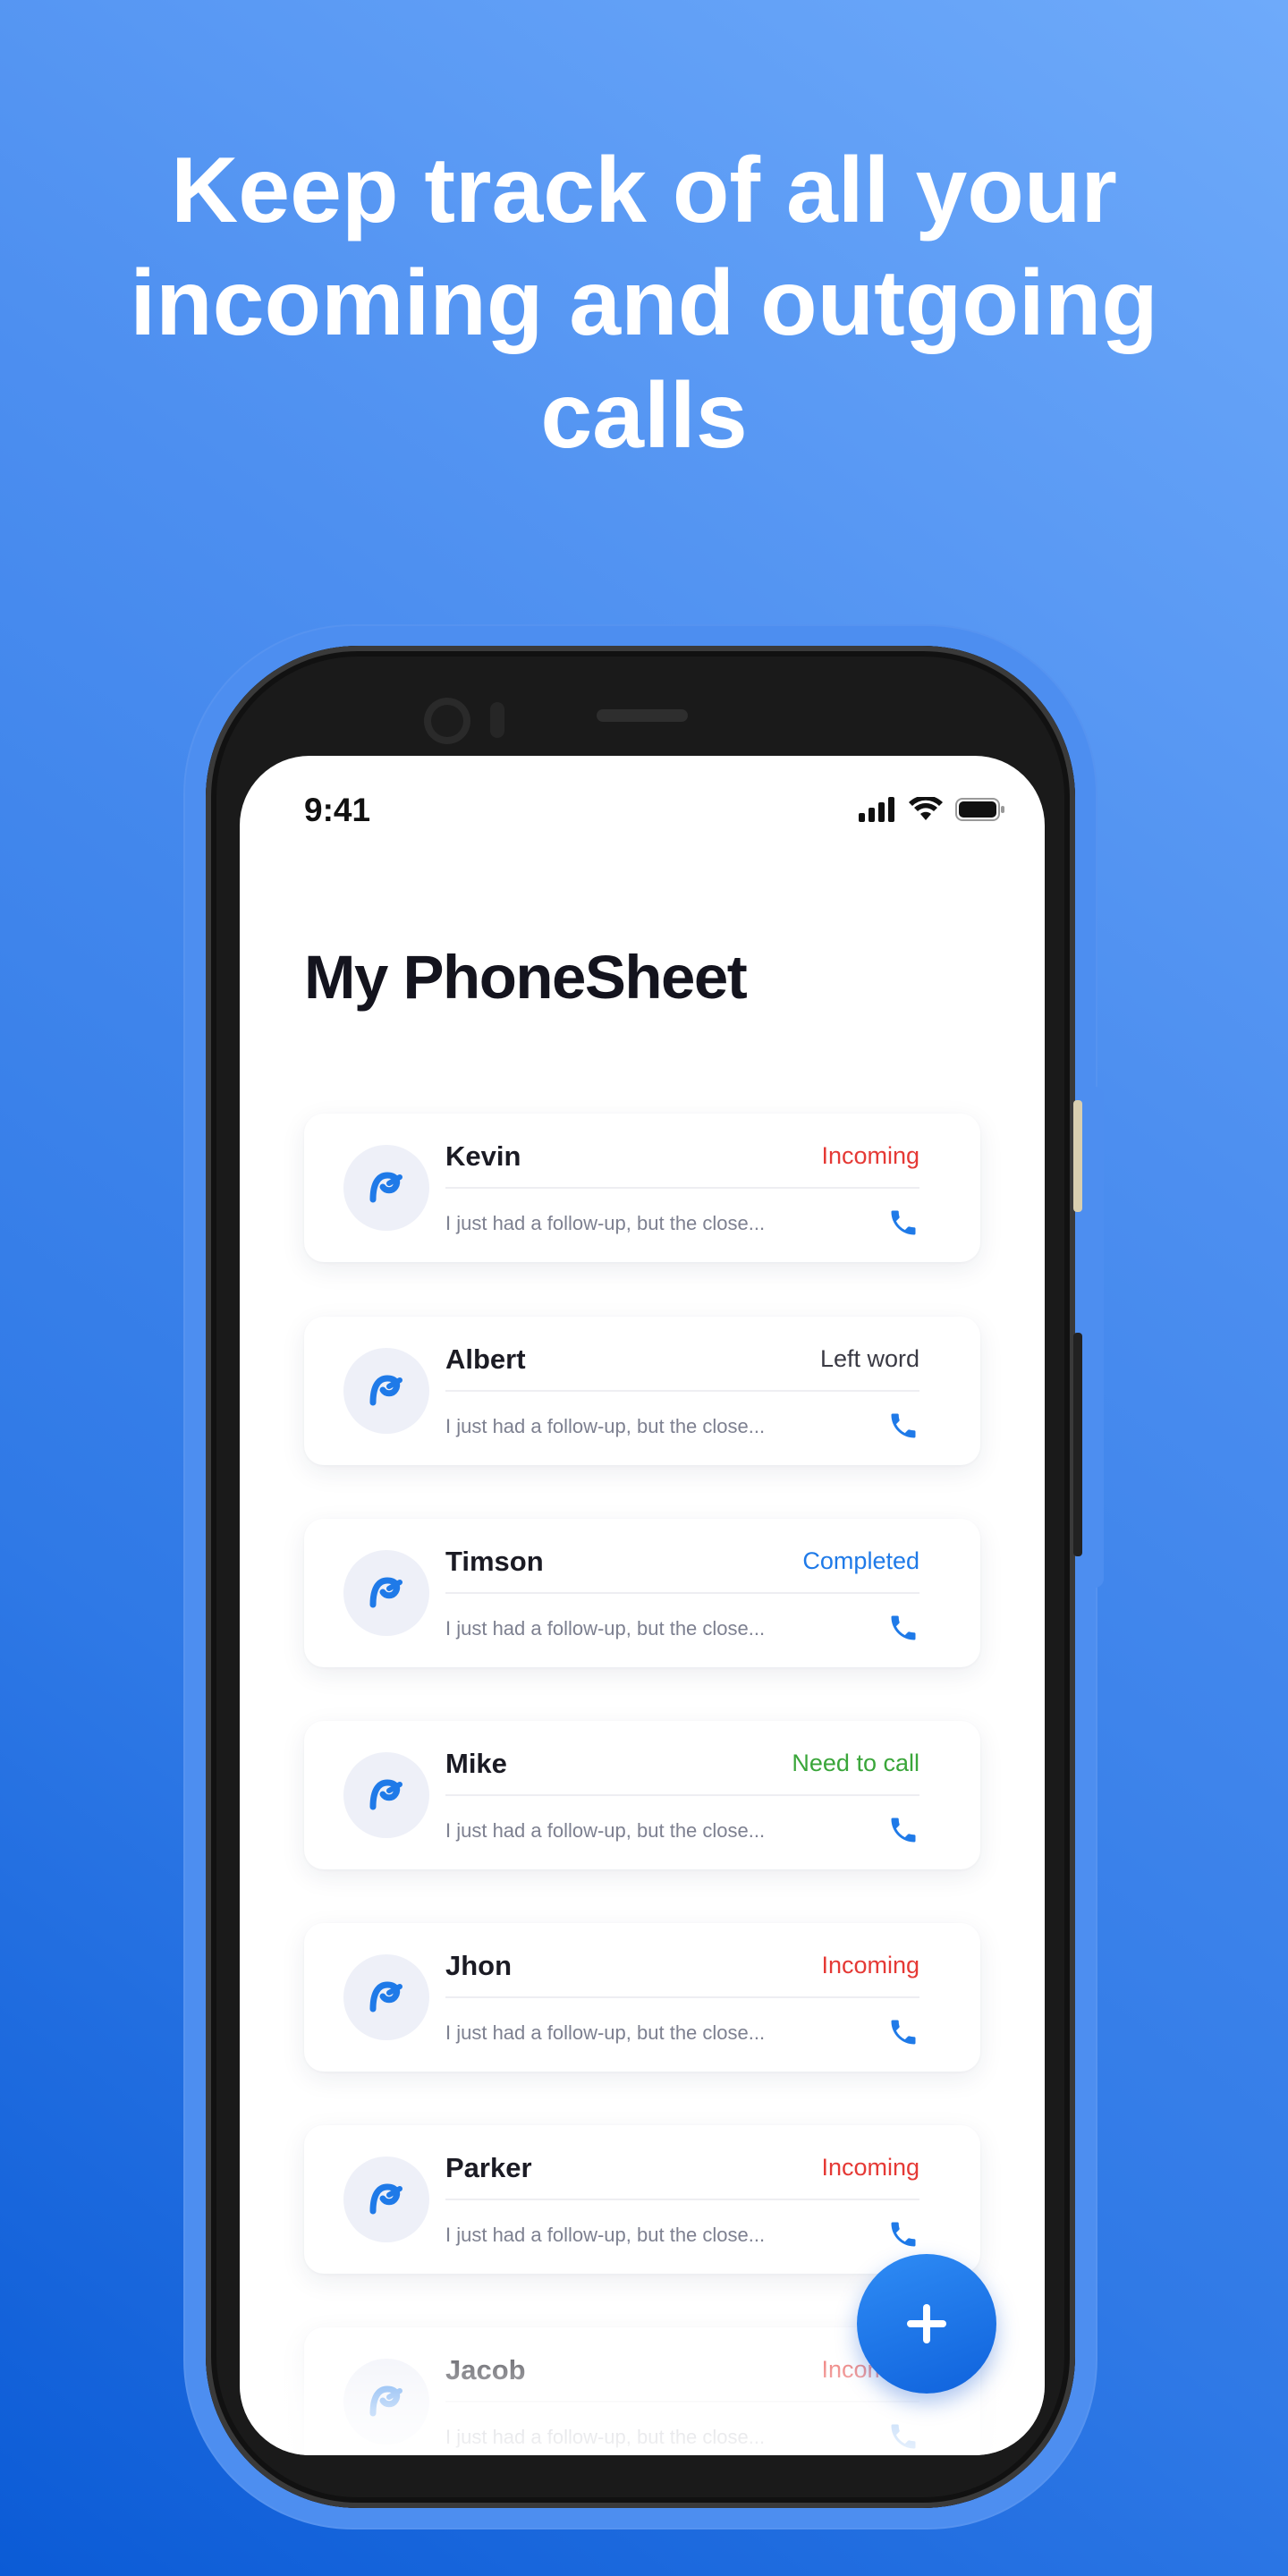 Image resolution: width=1288 pixels, height=2576 pixels. What do you see at coordinates (926, 808) in the screenshot?
I see `wifi-icon` at bounding box center [926, 808].